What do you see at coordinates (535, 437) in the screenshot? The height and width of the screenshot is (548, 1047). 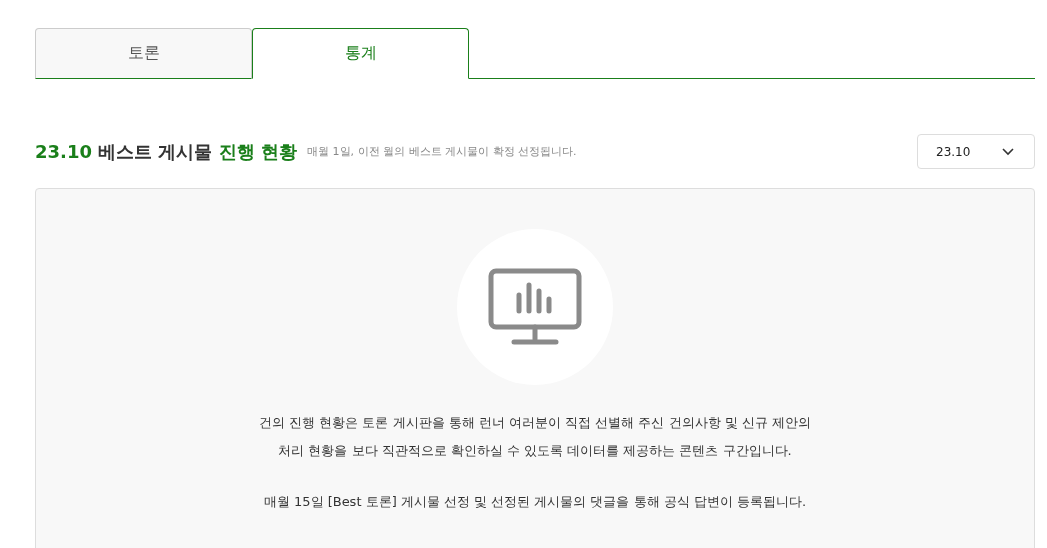 I see `info-text: 건의 진행 현황은 토론 게시판을 통해 런너 여러분이 직접 선별해 주신 건의사항 및 신규 제안의 처리 현황을 보다 직관적으로 확인하실 수 있도록 데이터를 제공하는 콘텐츠 구간입니다.` at bounding box center [535, 437].